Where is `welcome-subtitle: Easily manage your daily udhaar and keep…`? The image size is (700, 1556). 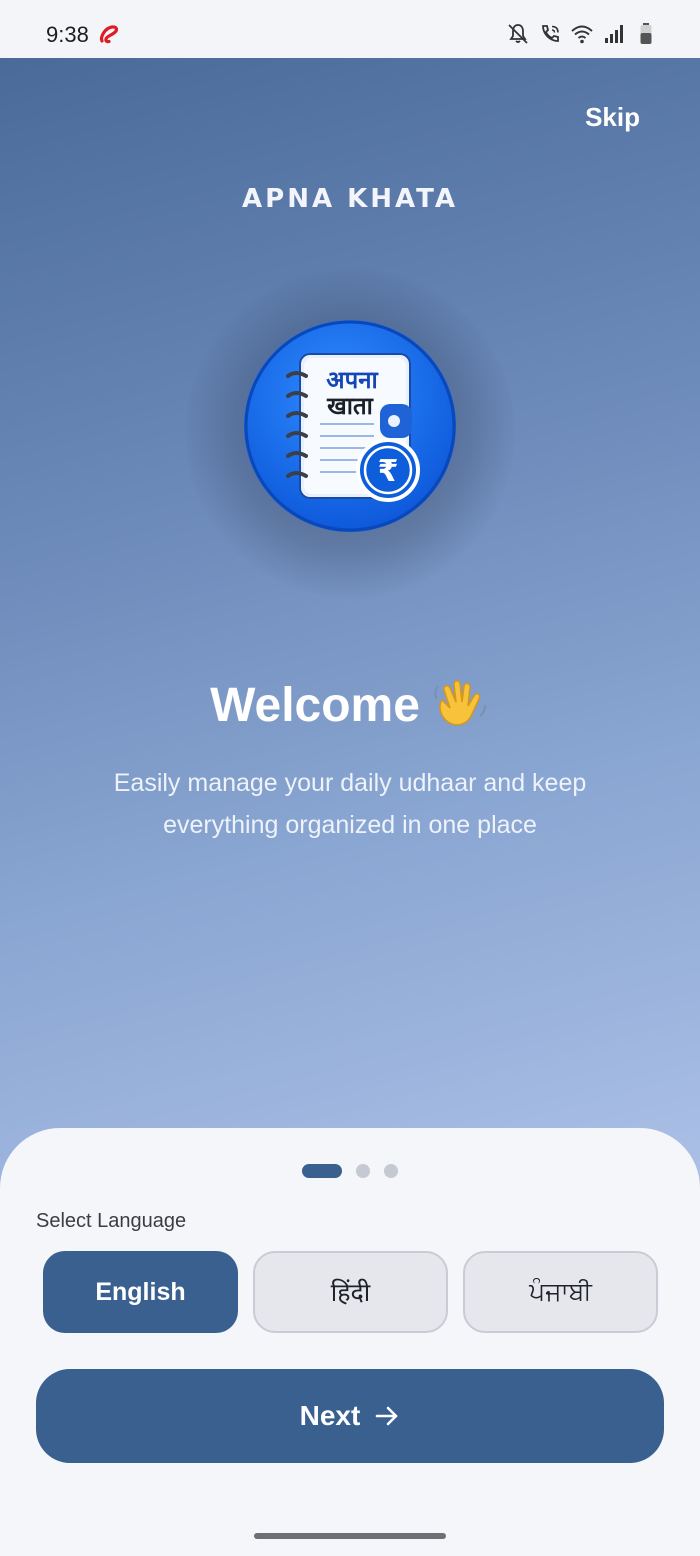
welcome-subtitle: Easily manage your daily udhaar and keep… is located at coordinates (350, 804).